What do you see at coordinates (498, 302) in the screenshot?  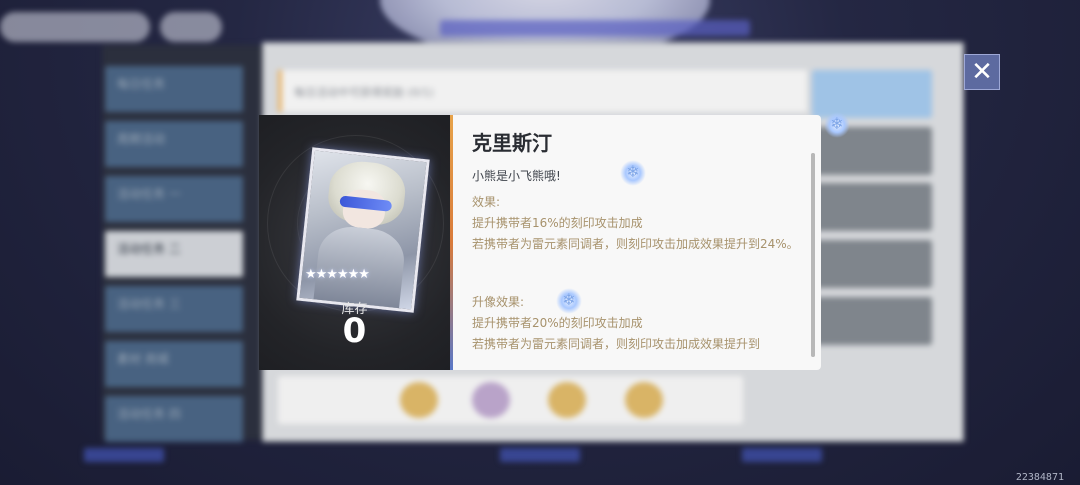 I see `upgrade-heading: 升像效果:` at bounding box center [498, 302].